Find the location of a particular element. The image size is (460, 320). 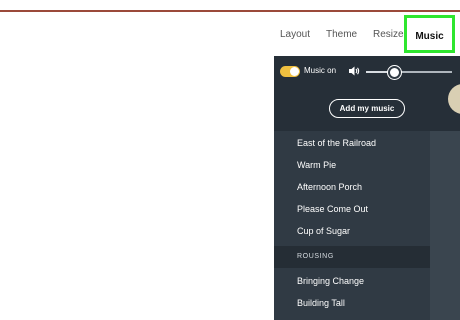

tab-music: Music is located at coordinates (429, 34).